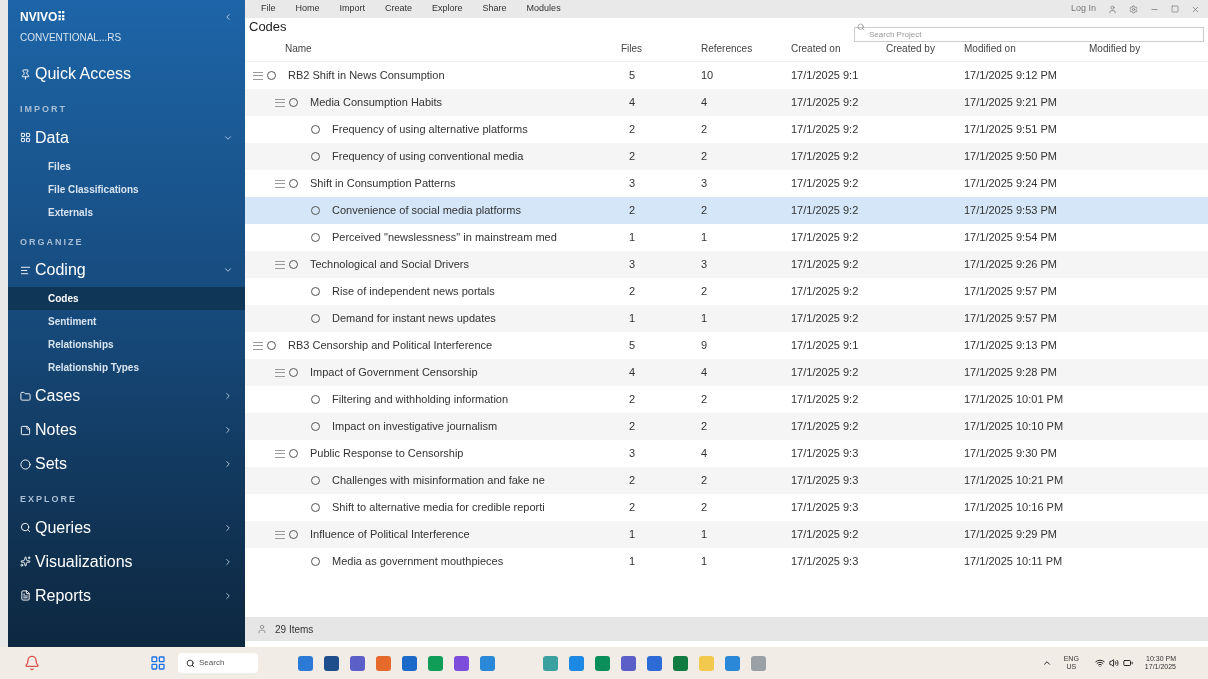  What do you see at coordinates (25, 527) in the screenshot?
I see `nav-icon` at bounding box center [25, 527].